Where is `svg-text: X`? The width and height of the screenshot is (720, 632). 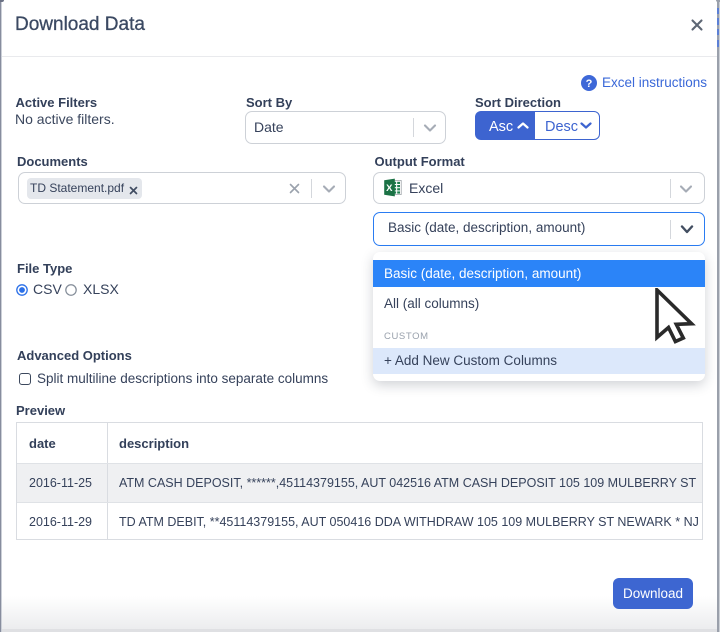 svg-text: X is located at coordinates (389, 188).